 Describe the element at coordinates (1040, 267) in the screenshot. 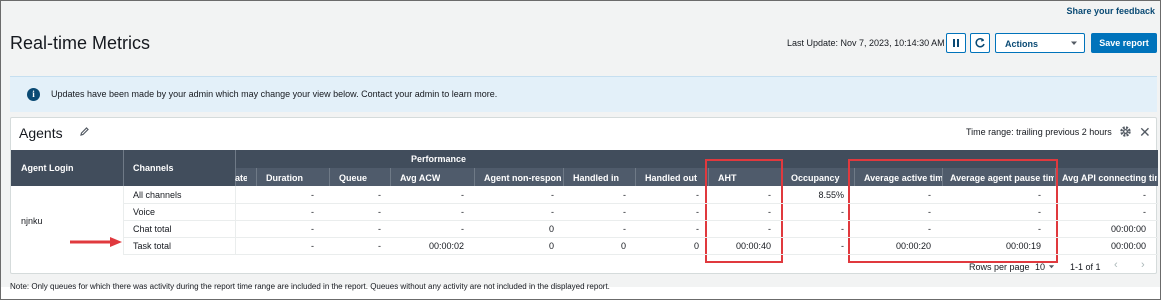

I see `rows-per-page-value: 10` at that location.